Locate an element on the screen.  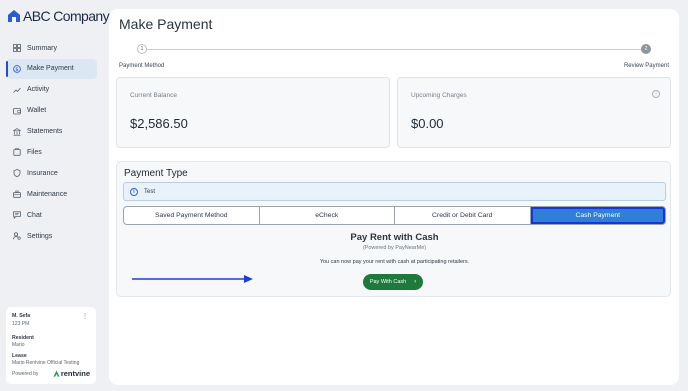
sidebar-item-label: Settings is located at coordinates (40, 236).